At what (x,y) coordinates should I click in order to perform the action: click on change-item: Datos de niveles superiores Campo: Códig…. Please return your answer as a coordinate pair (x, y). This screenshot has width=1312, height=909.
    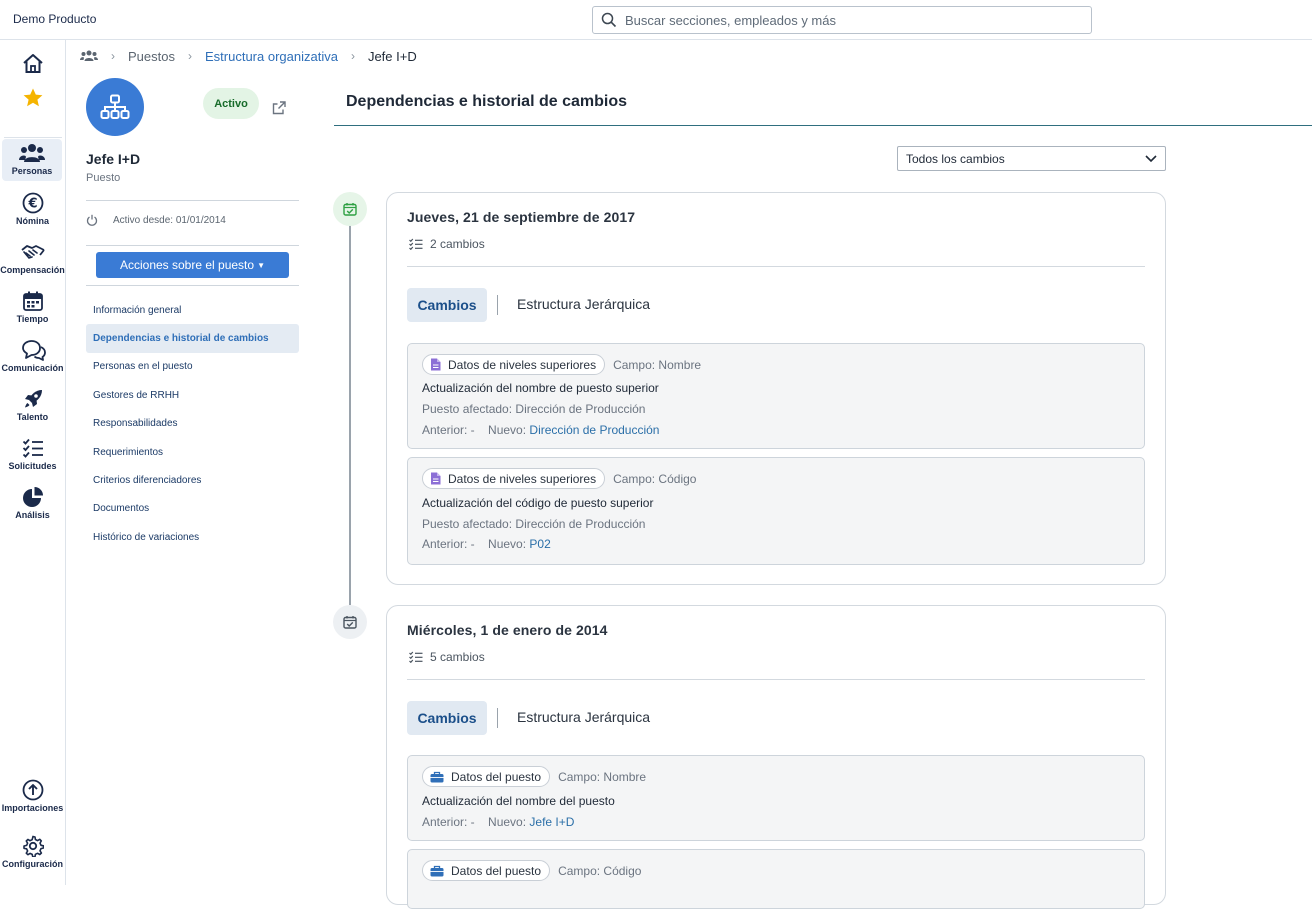
    Looking at the image, I should click on (776, 511).